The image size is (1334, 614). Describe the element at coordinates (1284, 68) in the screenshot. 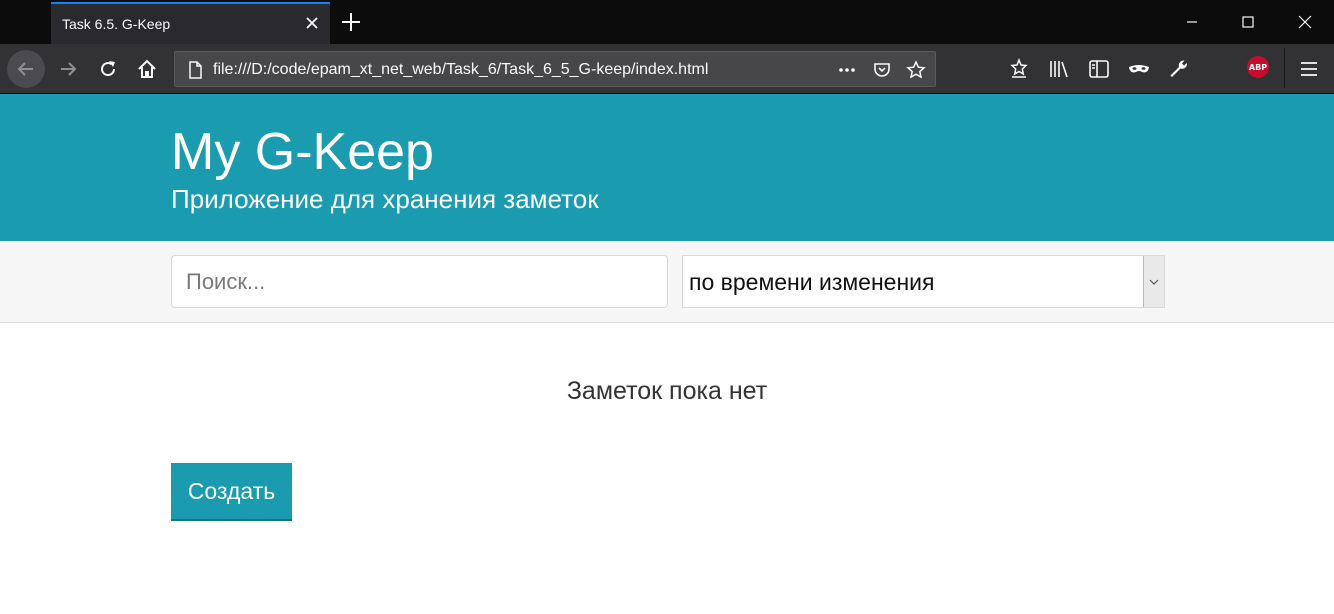

I see `toolbar-separator` at that location.